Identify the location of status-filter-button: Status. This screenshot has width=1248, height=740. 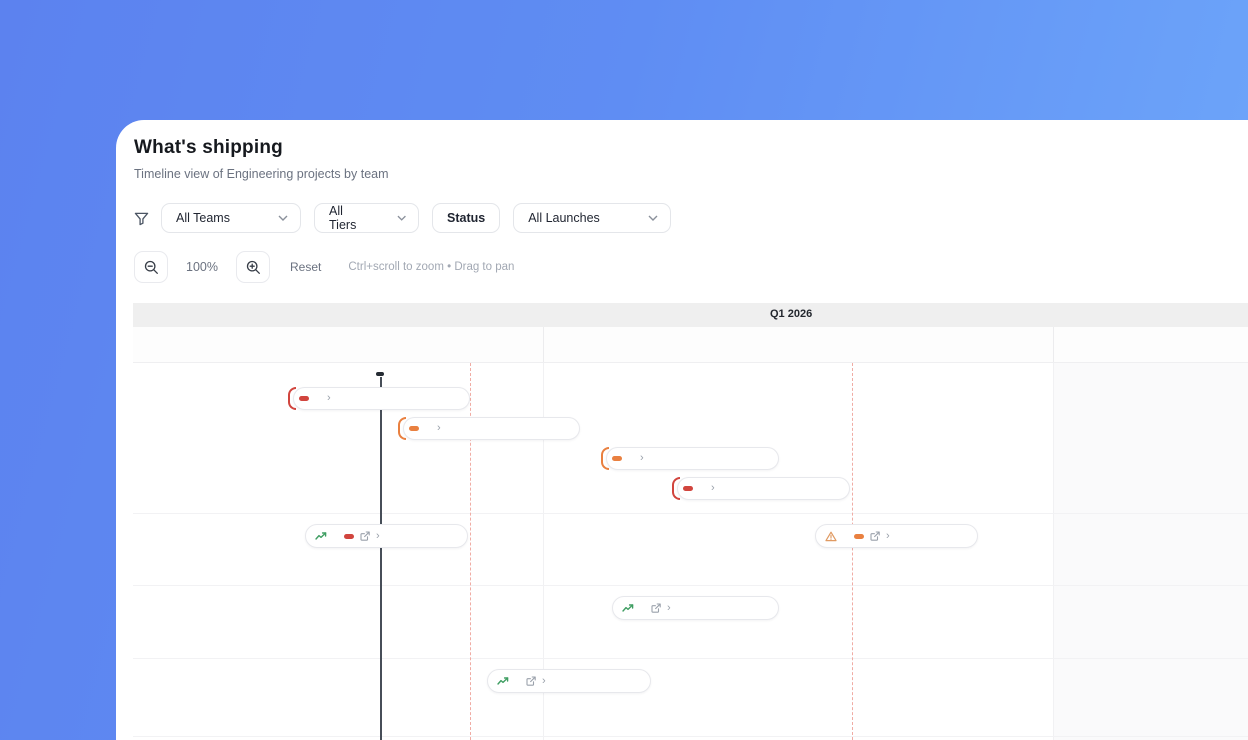
(466, 218).